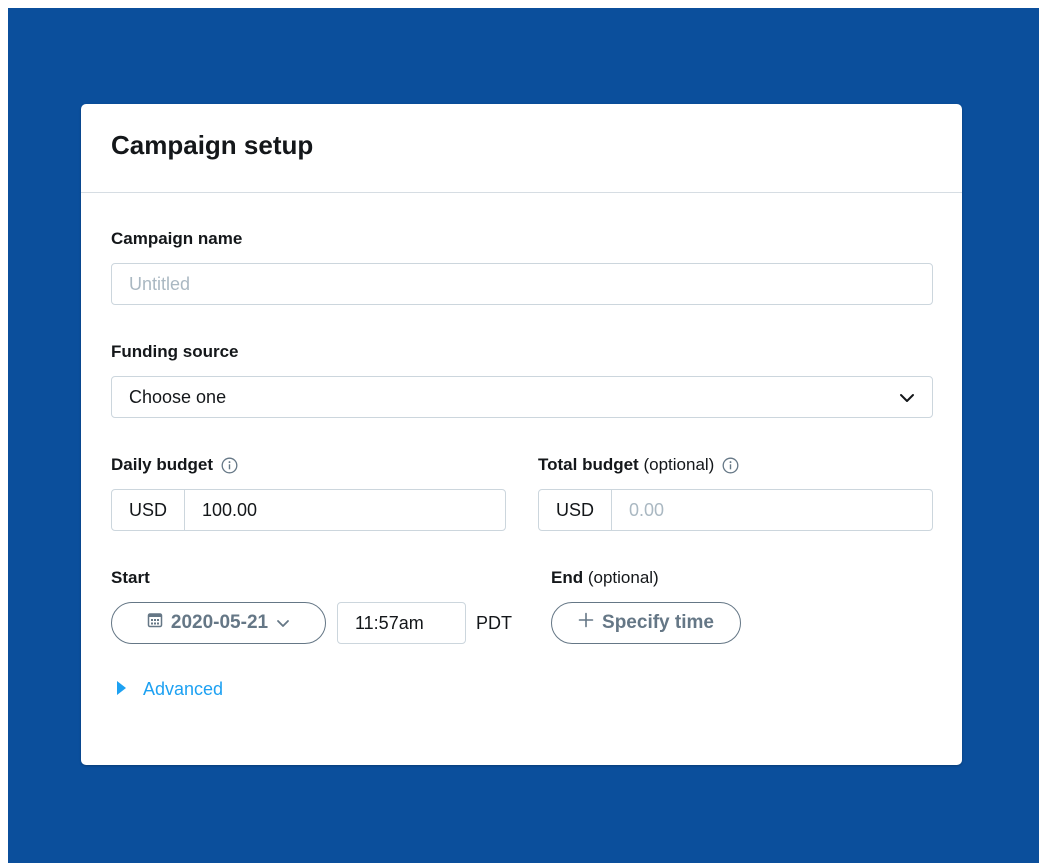 The height and width of the screenshot is (863, 1039). What do you see at coordinates (308, 510) in the screenshot?
I see `daily-budget-field: USD 100.00` at bounding box center [308, 510].